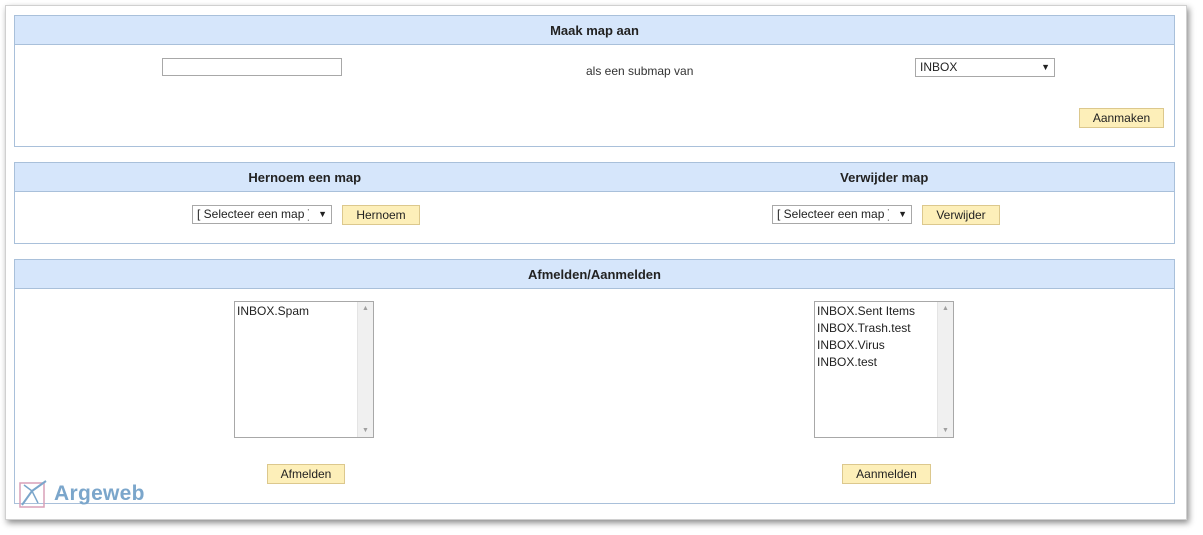 The height and width of the screenshot is (535, 1203). What do you see at coordinates (886, 474) in the screenshot?
I see `subscribe-button: Aanmelden` at bounding box center [886, 474].